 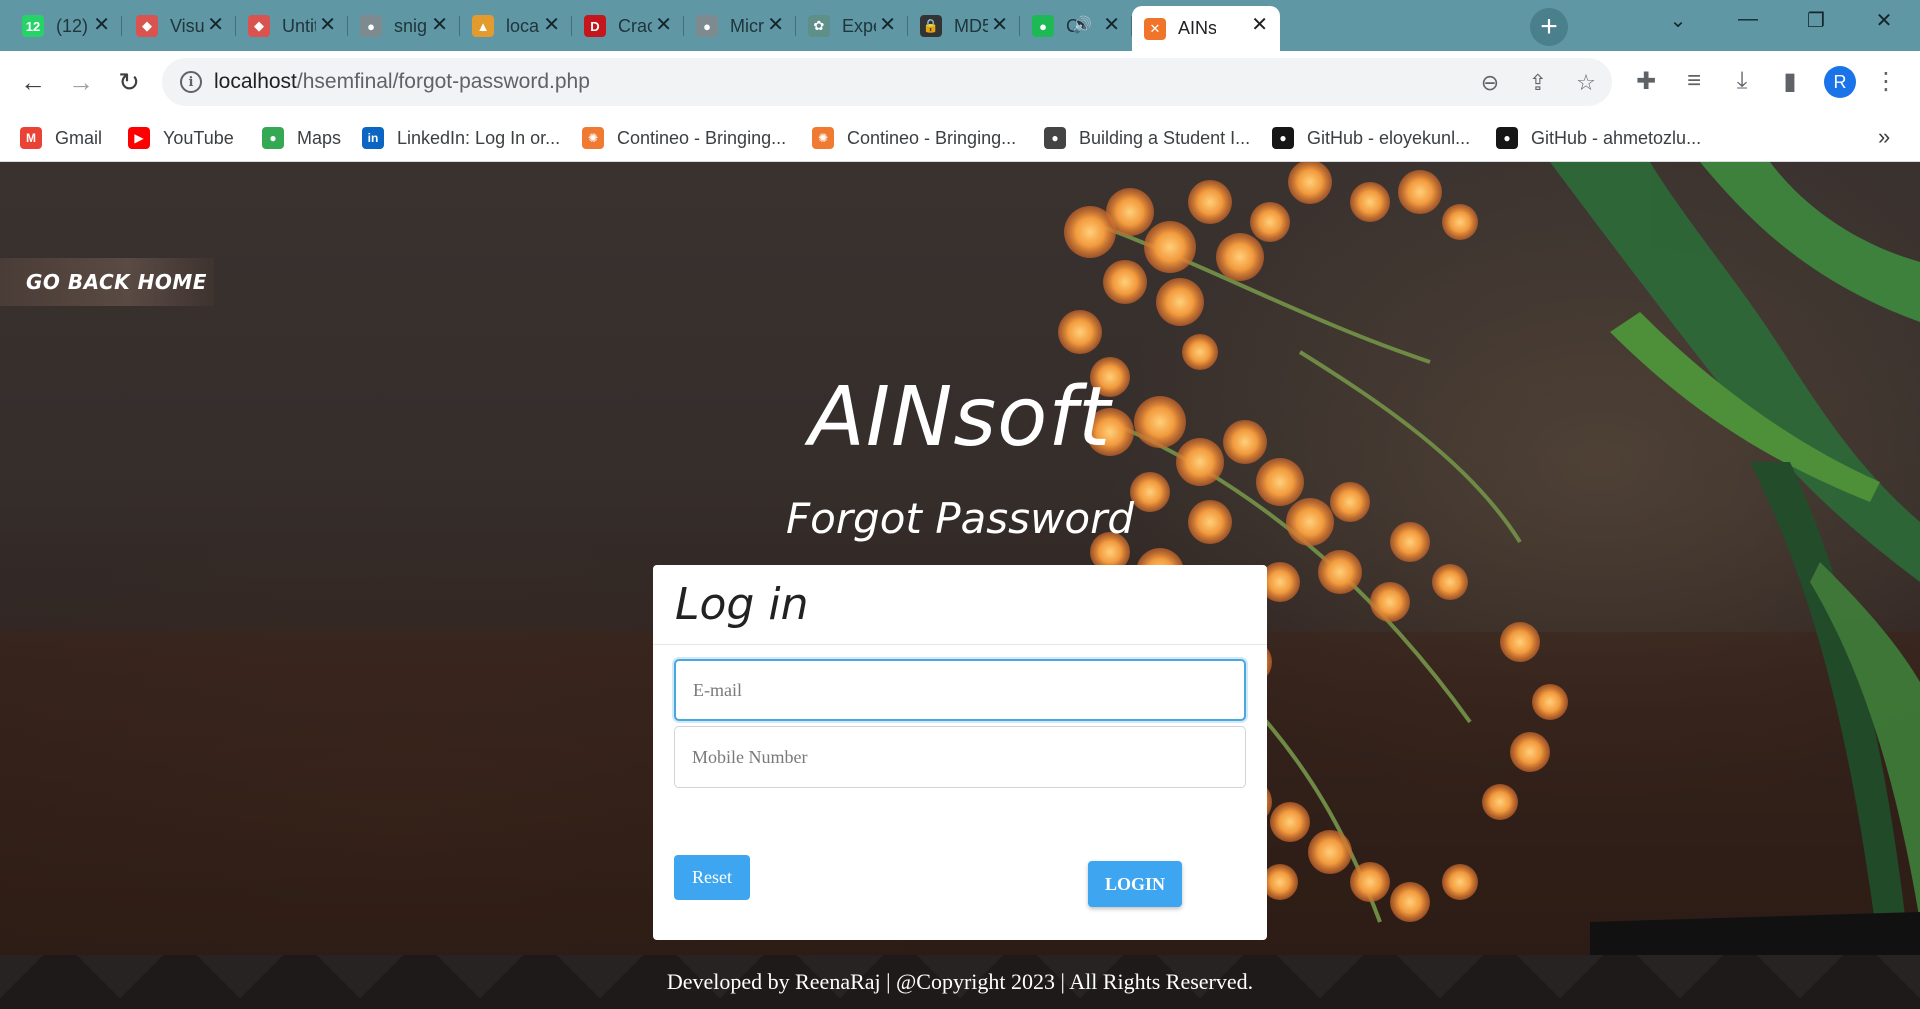 I want to click on browser-tab: ▲ localh✕, so click(x=516, y=26).